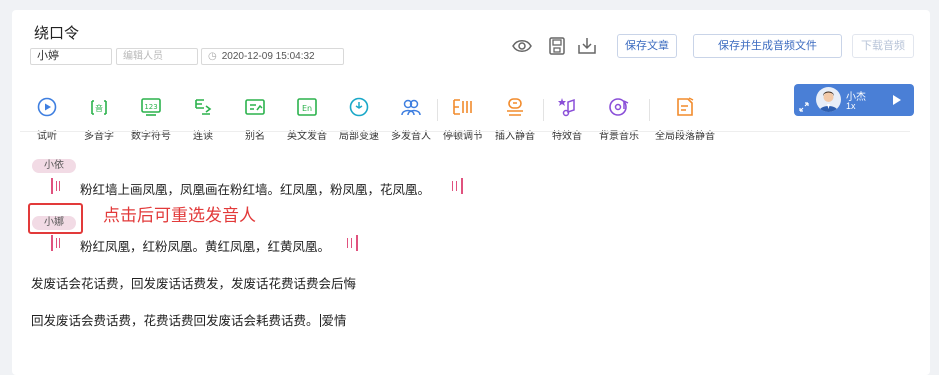 The height and width of the screenshot is (375, 939). I want to click on insert-silence-icon, so click(515, 107).